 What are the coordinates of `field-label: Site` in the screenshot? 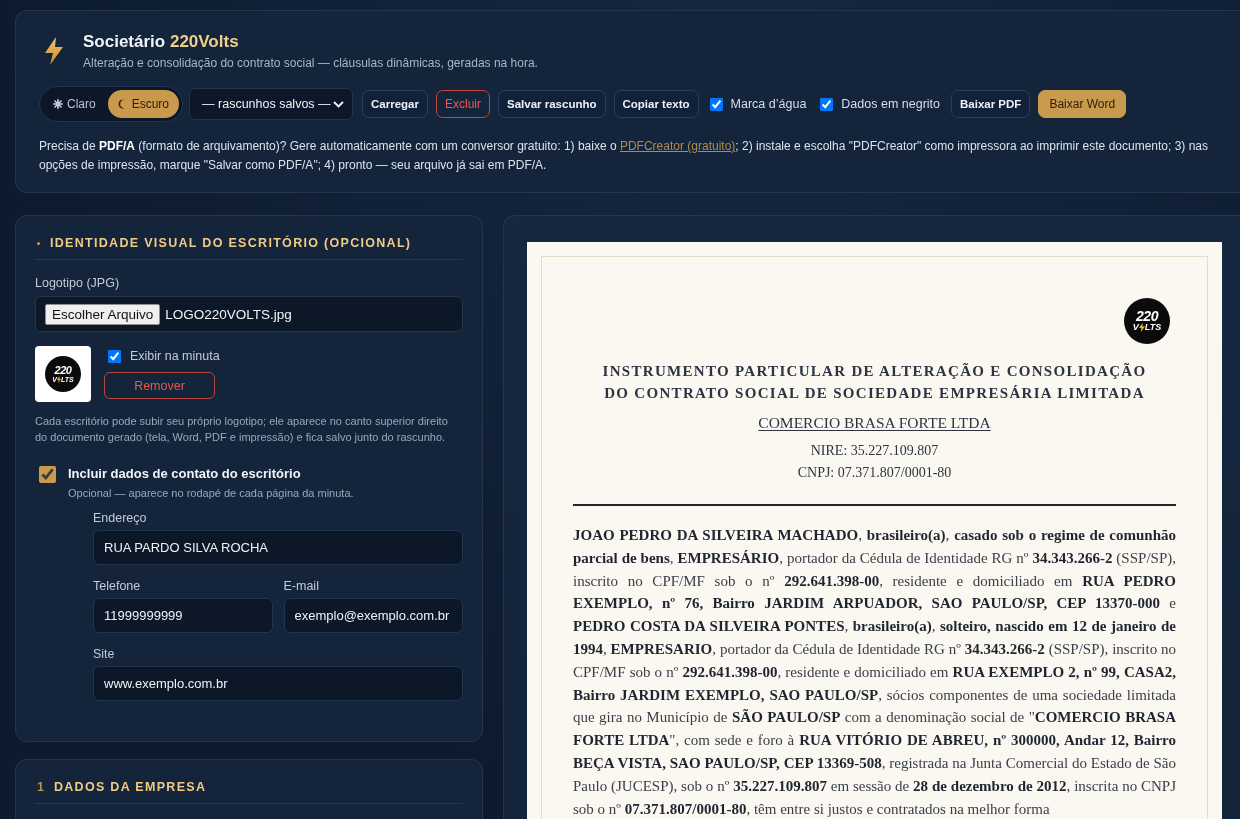 It's located at (104, 654).